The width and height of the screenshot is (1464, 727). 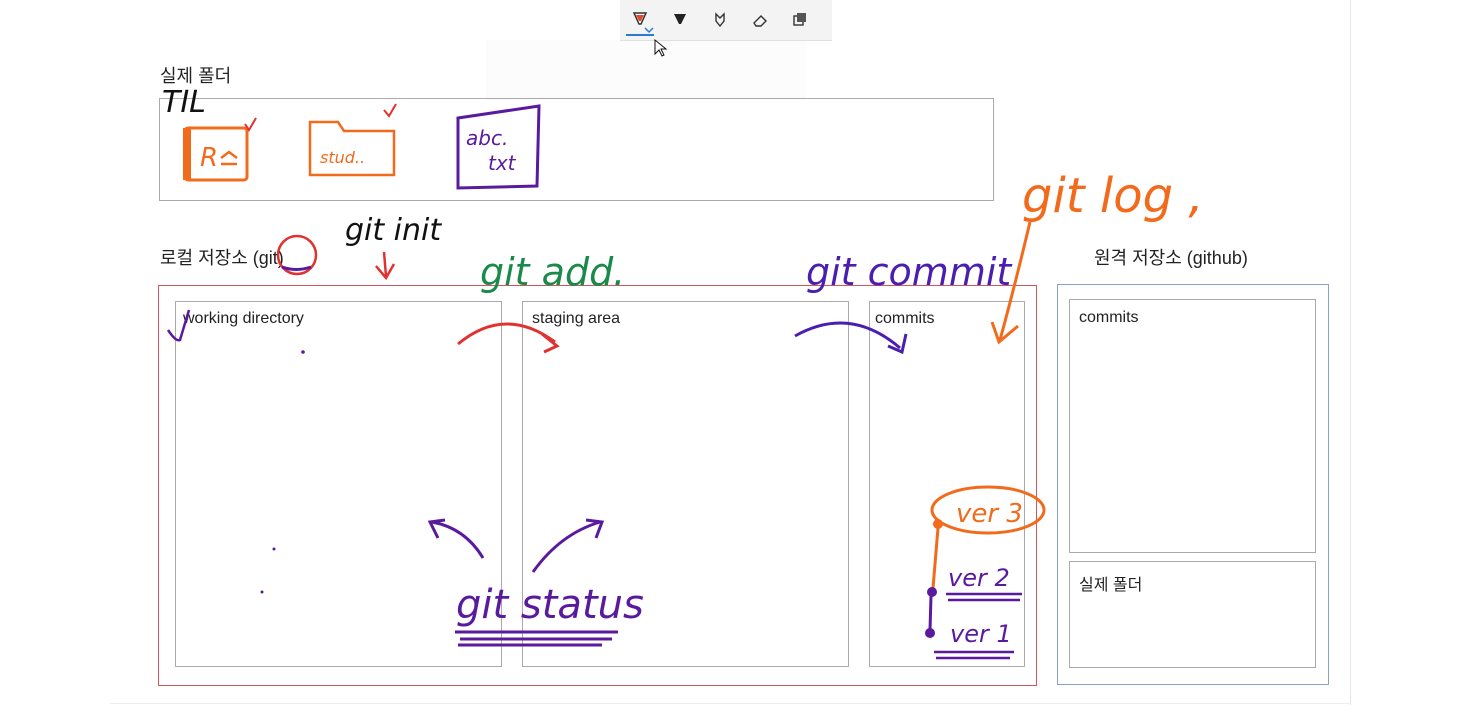 I want to click on local-repo-title: 로컬 저장소 (git), so click(x=222, y=258).